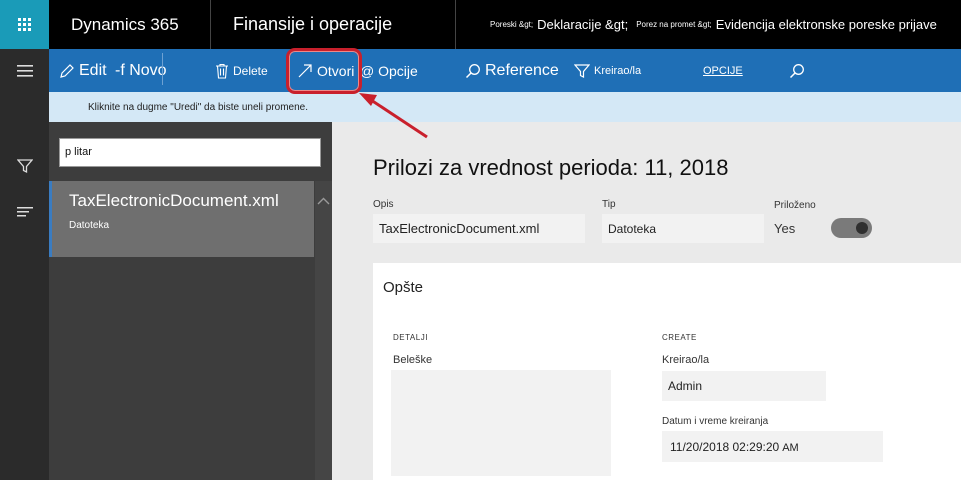 The height and width of the screenshot is (480, 961). I want to click on action-divider, so click(162, 69).